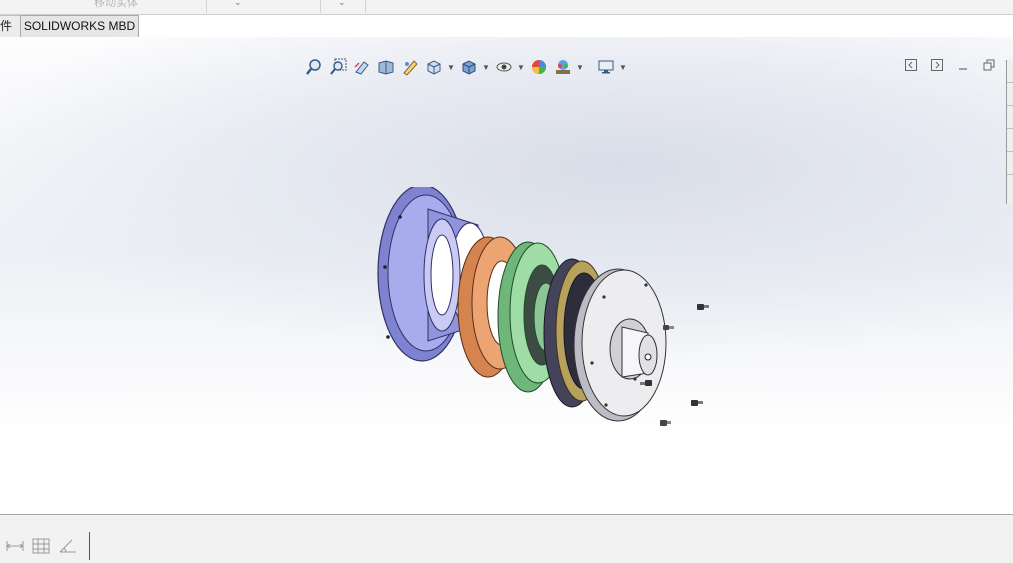  Describe the element at coordinates (506, 7) in the screenshot. I see `top-ribbon-strip: 移动实体 ⌄ ⌄` at that location.